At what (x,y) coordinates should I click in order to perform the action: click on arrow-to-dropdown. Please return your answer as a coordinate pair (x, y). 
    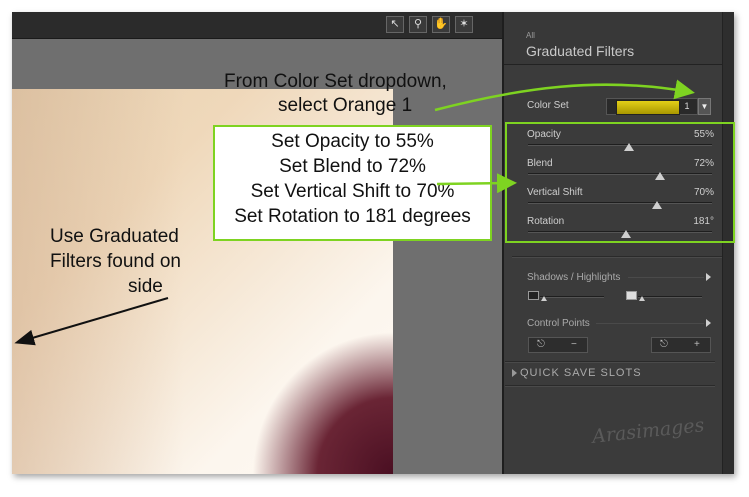
    Looking at the image, I should click on (564, 95).